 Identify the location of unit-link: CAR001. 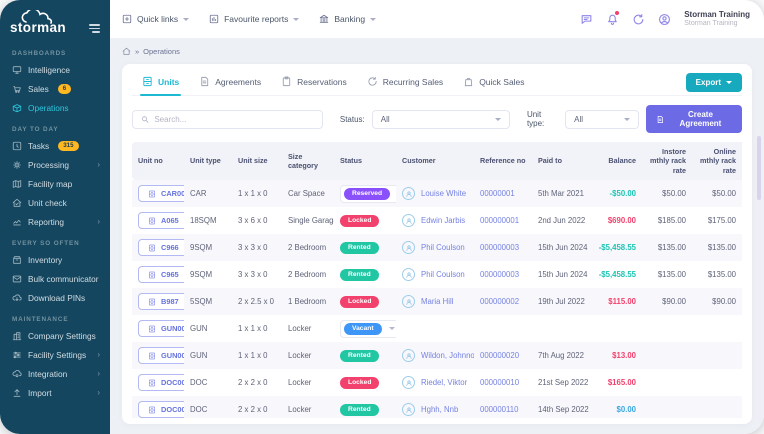
(161, 194).